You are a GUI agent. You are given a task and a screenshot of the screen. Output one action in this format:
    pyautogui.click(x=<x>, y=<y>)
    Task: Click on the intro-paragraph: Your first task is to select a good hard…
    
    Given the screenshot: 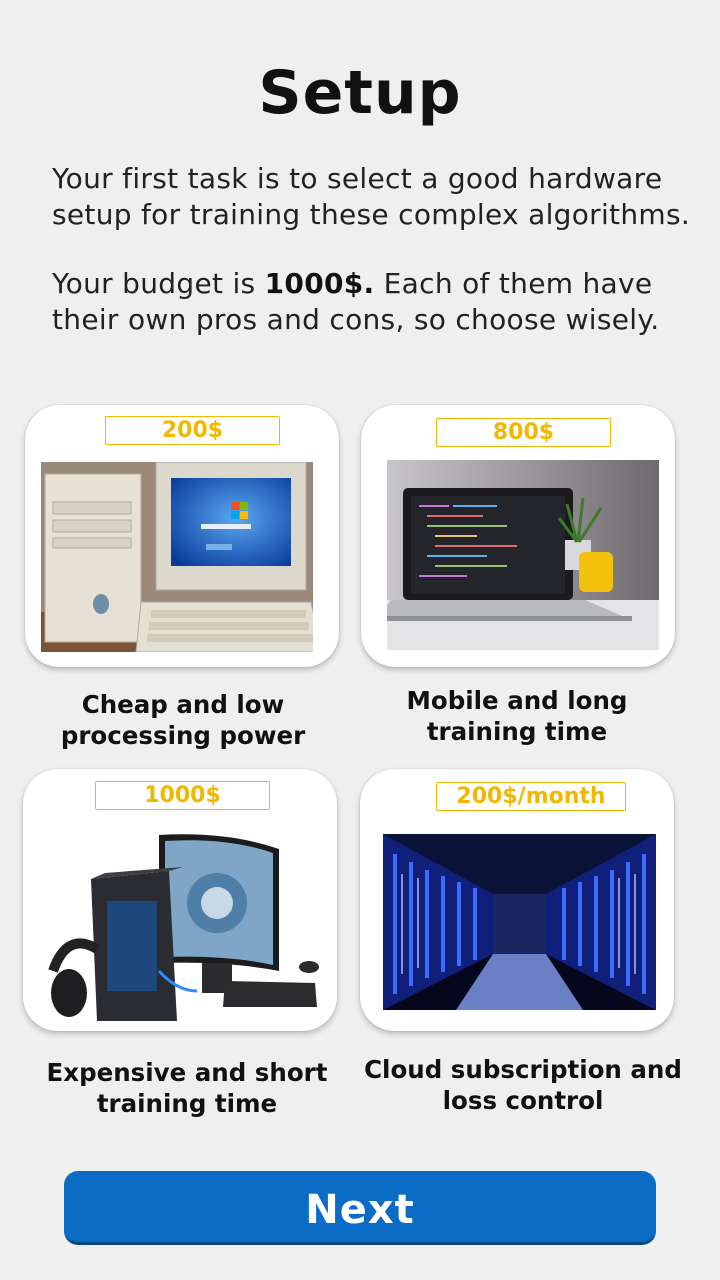 What is the action you would take?
    pyautogui.click(x=371, y=196)
    